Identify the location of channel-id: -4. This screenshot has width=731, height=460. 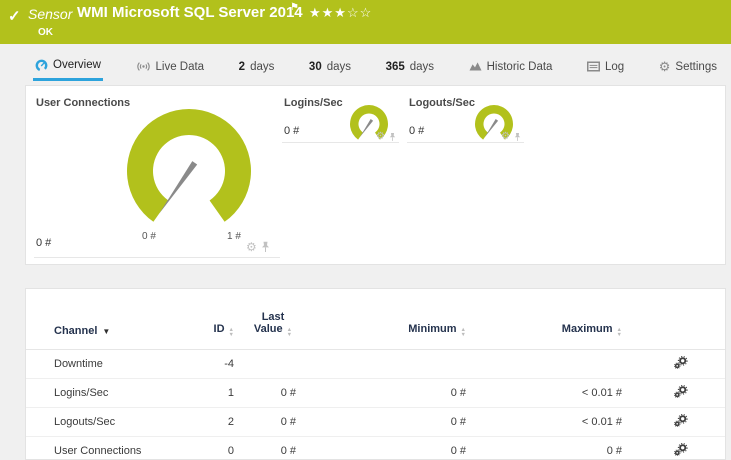
(221, 364).